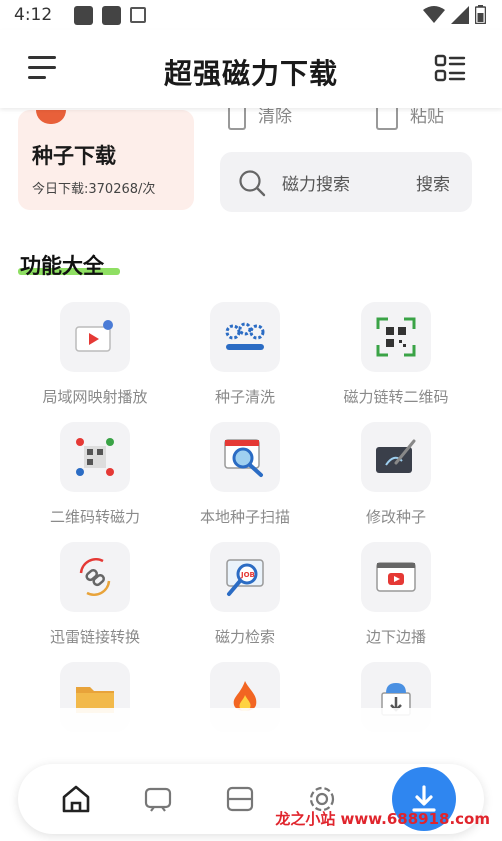 Image resolution: width=502 pixels, height=841 pixels. I want to click on feature-local-seed-scan: 本地种子扫描, so click(245, 477).